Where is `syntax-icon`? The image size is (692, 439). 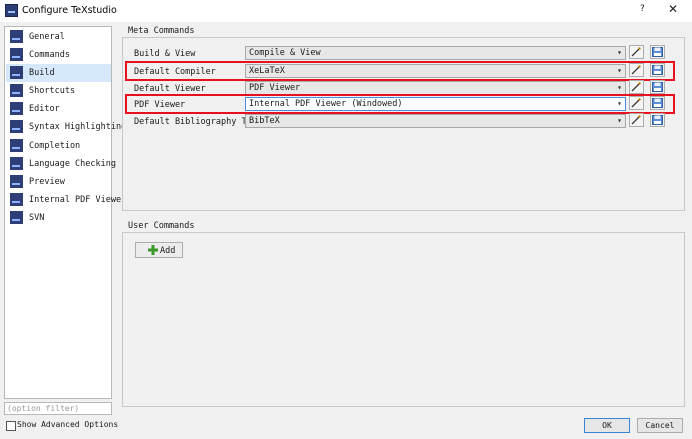
syntax-icon is located at coordinates (16, 126).